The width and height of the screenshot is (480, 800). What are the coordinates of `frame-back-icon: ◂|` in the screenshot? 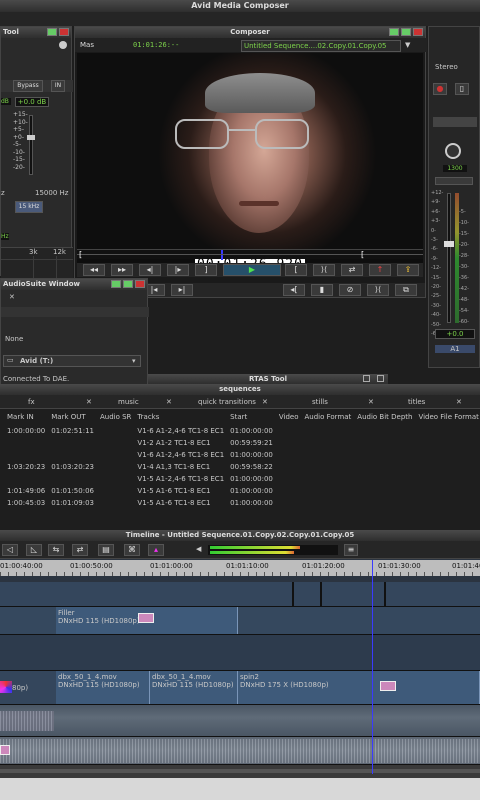 It's located at (150, 270).